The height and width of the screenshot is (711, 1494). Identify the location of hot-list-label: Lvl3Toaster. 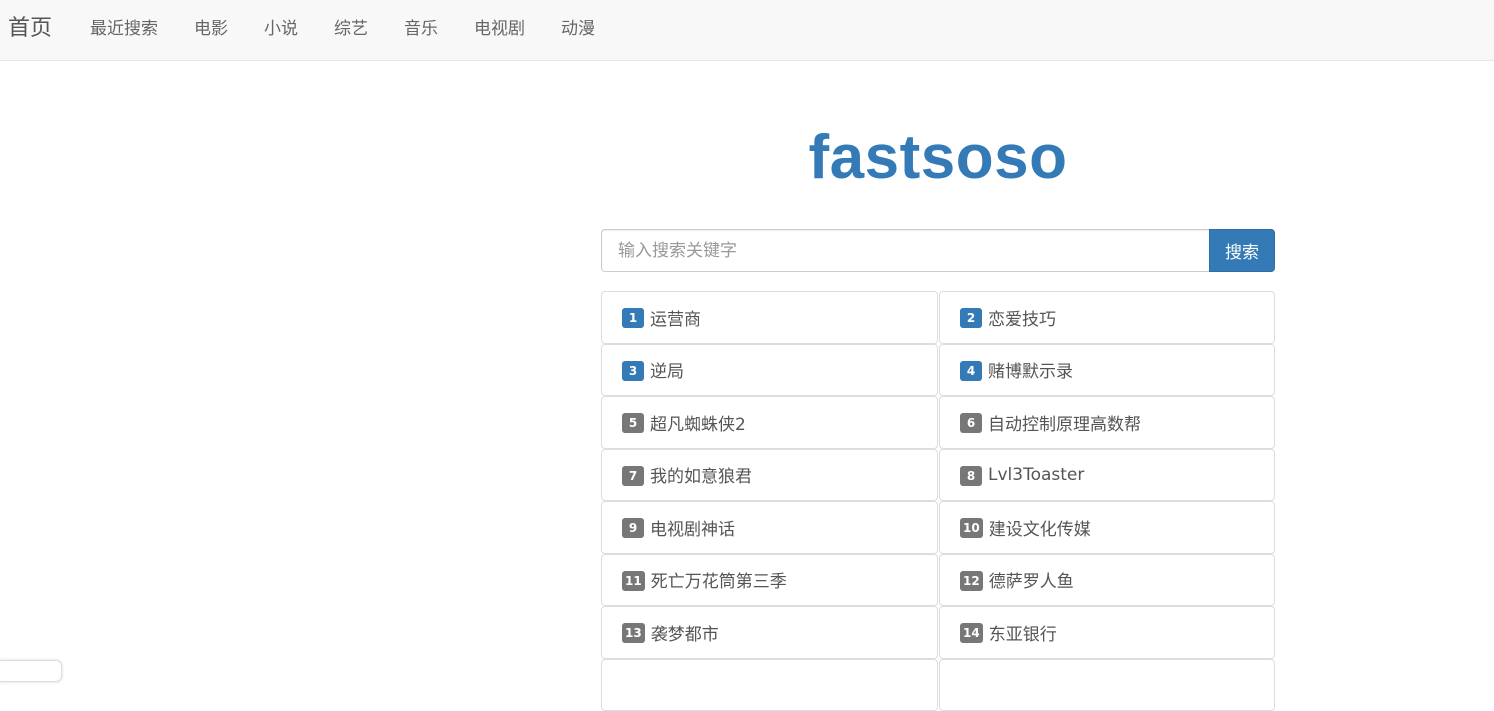
(1036, 475).